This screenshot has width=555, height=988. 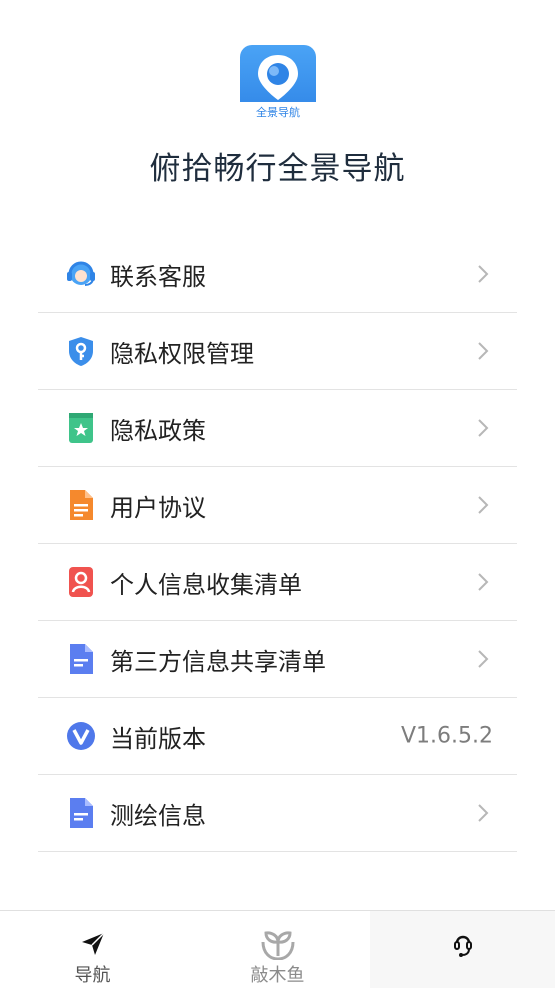 What do you see at coordinates (81, 274) in the screenshot?
I see `headset-icon` at bounding box center [81, 274].